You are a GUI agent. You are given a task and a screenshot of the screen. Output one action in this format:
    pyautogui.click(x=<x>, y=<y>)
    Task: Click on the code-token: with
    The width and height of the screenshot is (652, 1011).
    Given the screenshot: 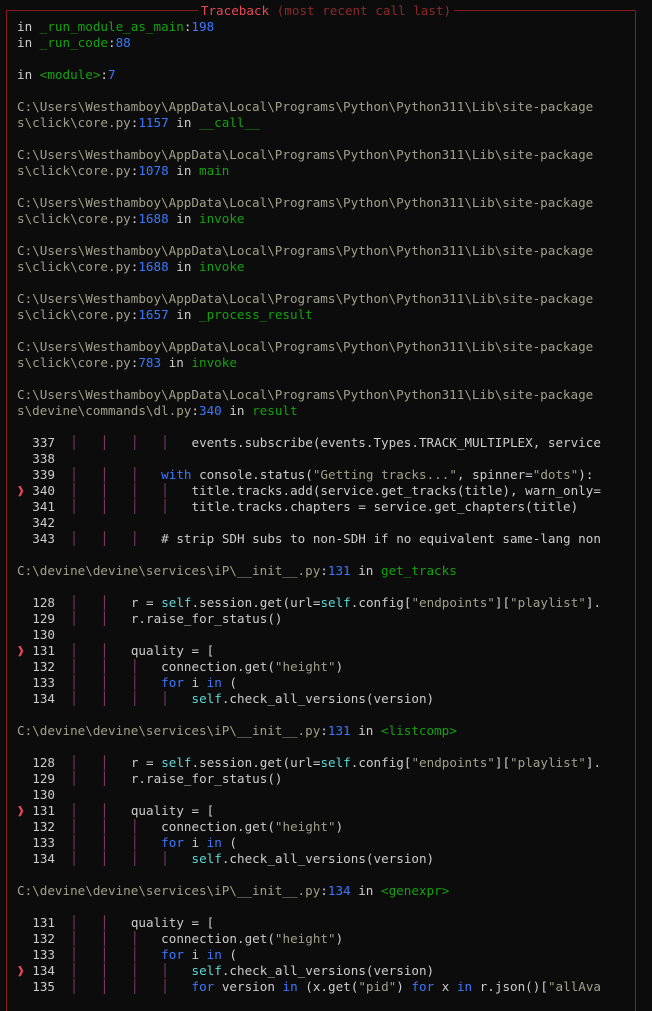 What is the action you would take?
    pyautogui.click(x=176, y=474)
    